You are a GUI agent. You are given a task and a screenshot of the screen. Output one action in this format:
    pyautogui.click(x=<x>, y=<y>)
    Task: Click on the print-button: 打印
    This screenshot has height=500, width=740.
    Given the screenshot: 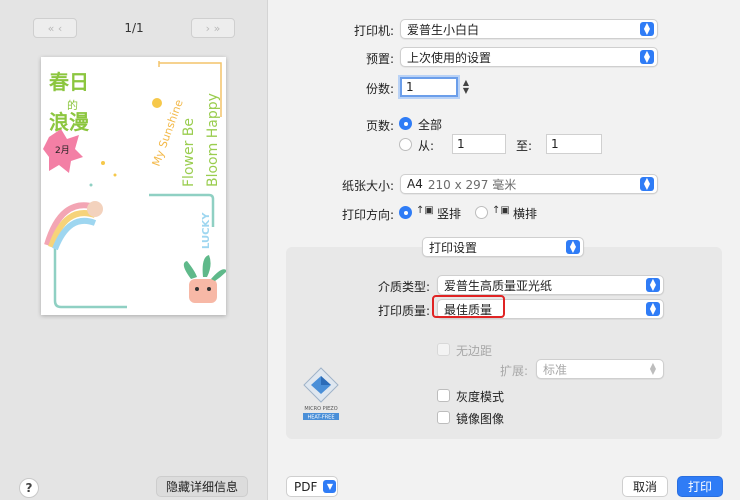 What is the action you would take?
    pyautogui.click(x=700, y=486)
    